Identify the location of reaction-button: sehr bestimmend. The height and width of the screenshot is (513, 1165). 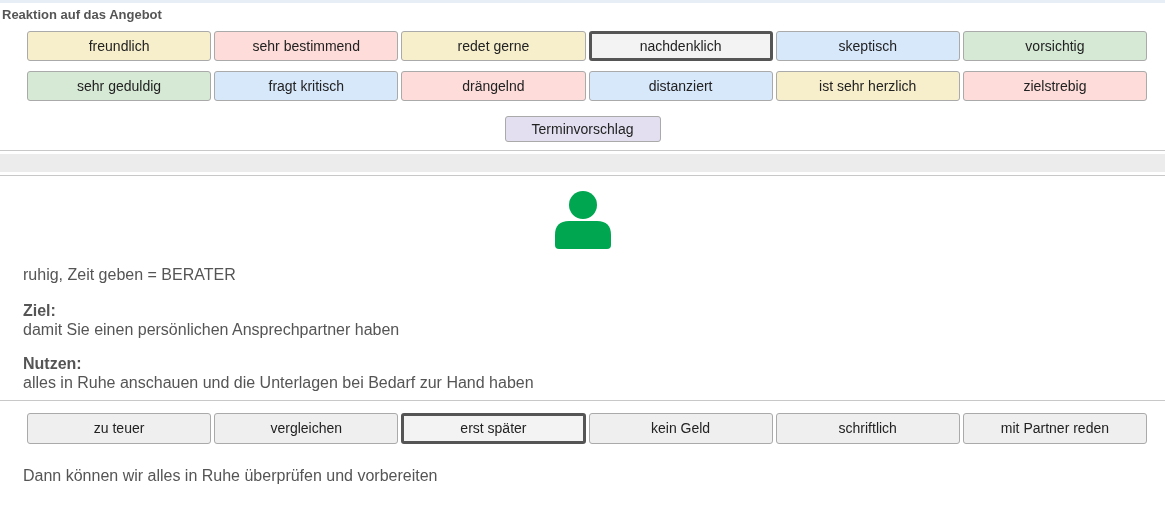
(306, 46).